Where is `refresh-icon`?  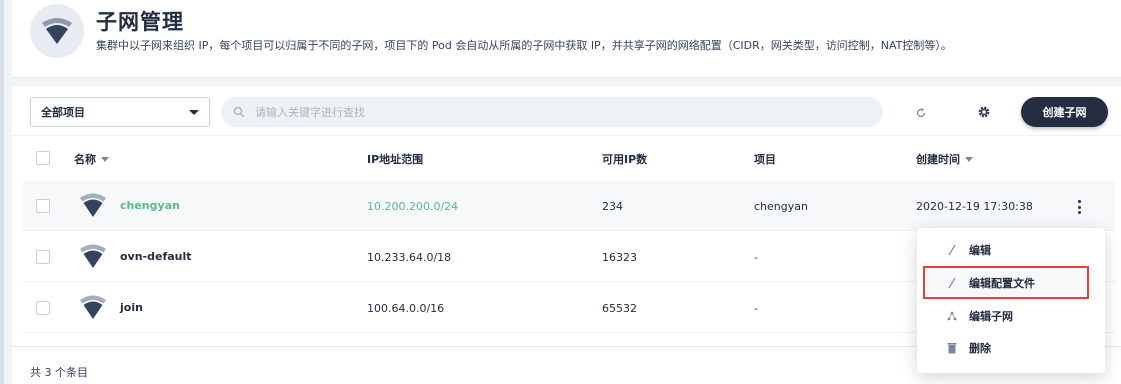 refresh-icon is located at coordinates (921, 113).